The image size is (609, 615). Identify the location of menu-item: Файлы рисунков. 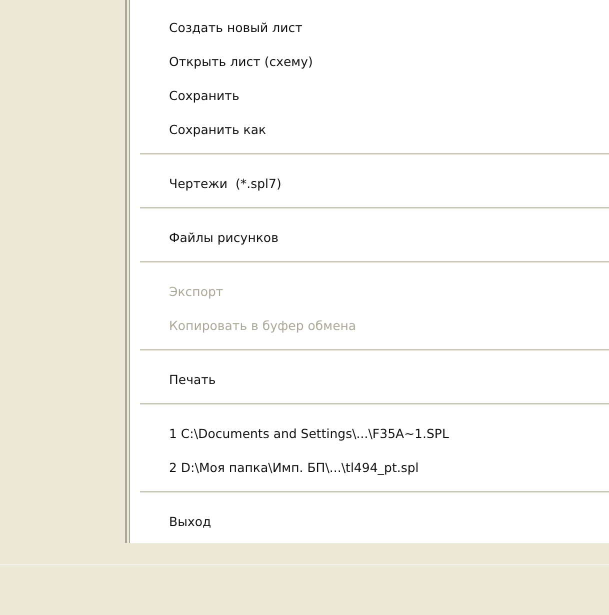
(206, 238).